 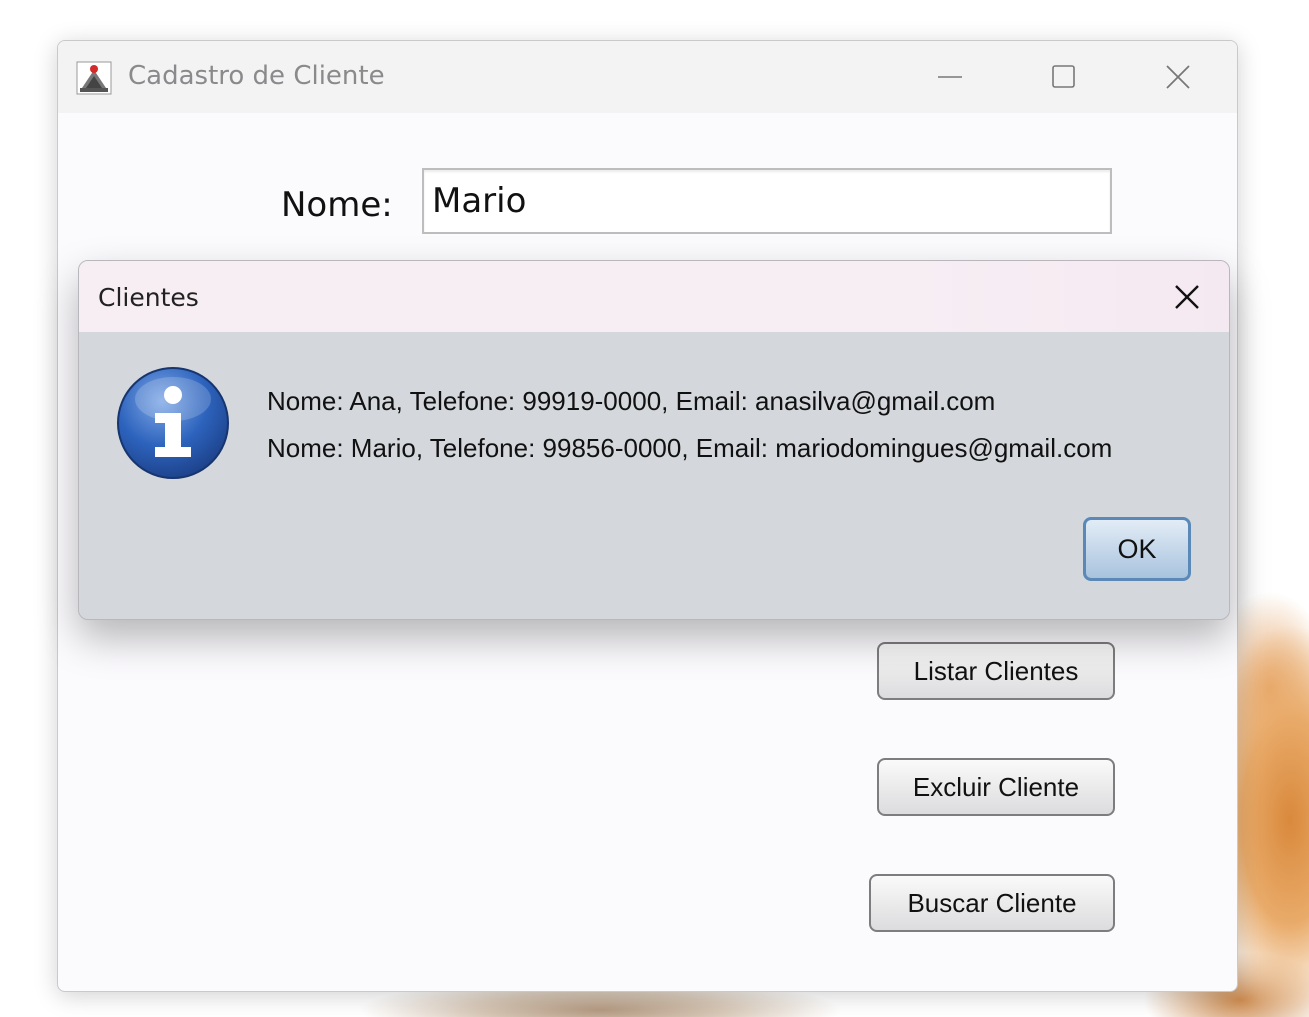 I want to click on minimize-button, so click(x=950, y=77).